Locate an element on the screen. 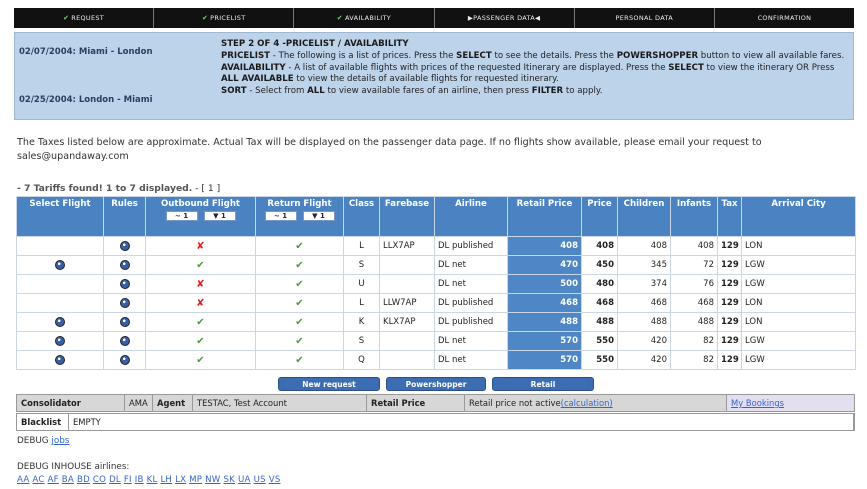 The image size is (867, 489). table-row: ✔ ✔ S DL net 470 450 345 72 129 LGW is located at coordinates (436, 265).